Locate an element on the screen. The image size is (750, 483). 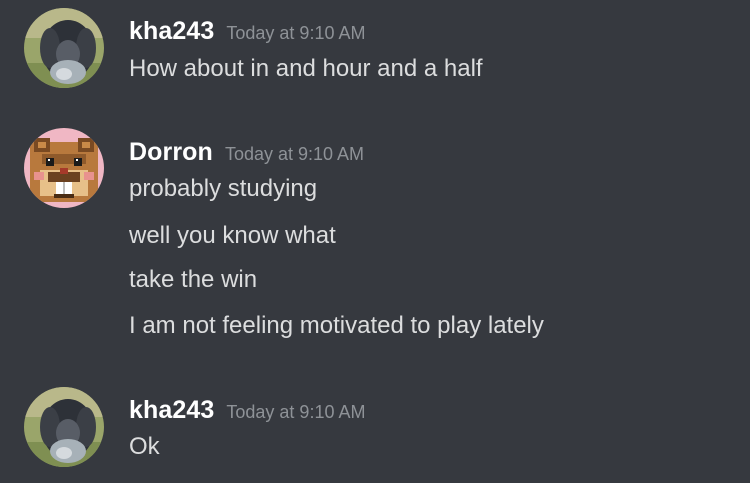
message-text: Ok is located at coordinates (144, 446).